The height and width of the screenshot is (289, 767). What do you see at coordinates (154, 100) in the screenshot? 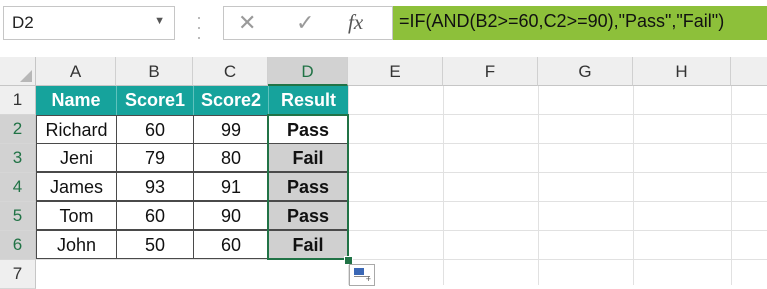
I see `header-cell-score1: Score1` at bounding box center [154, 100].